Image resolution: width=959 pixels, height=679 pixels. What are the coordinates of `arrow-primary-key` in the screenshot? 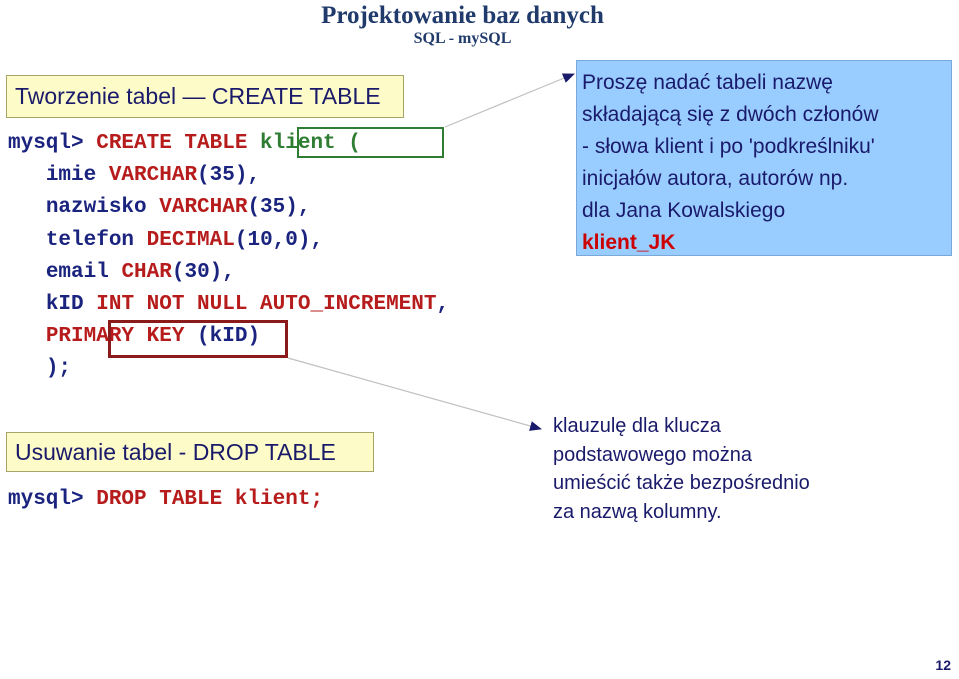 It's located at (414, 394).